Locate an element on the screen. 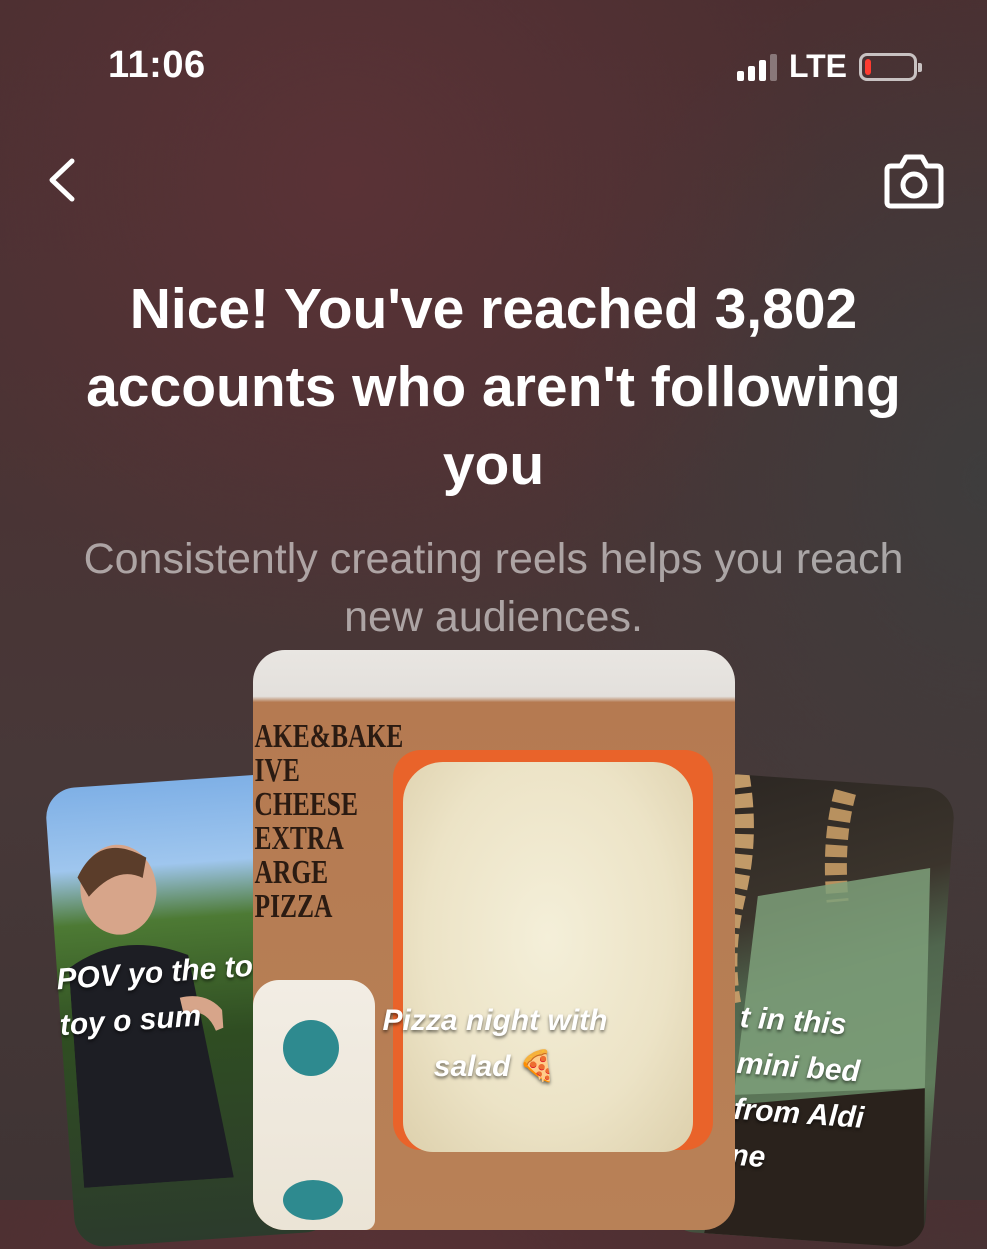 The height and width of the screenshot is (1249, 987). battery-icon is located at coordinates (890, 66).